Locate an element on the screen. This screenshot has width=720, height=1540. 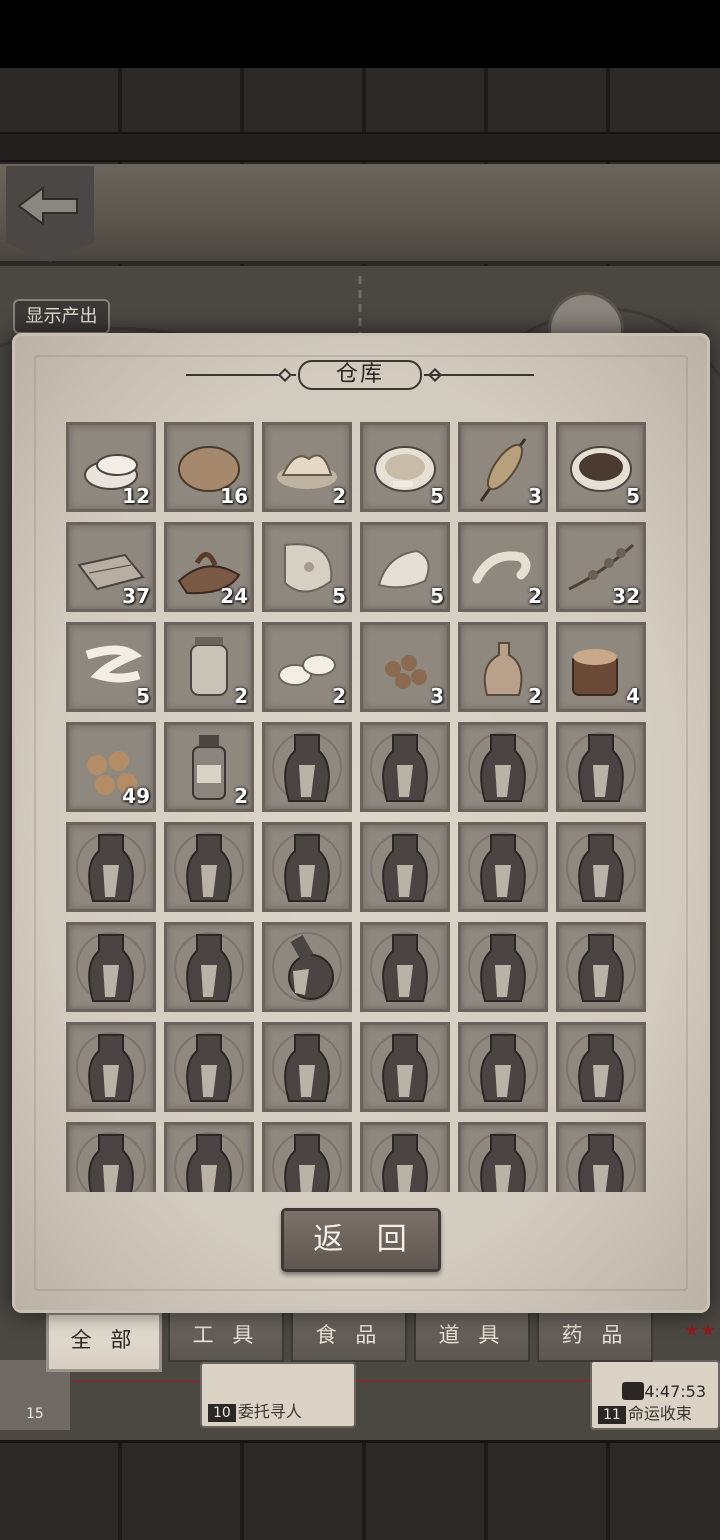
inventory-slot: 4 is located at coordinates (601, 667).